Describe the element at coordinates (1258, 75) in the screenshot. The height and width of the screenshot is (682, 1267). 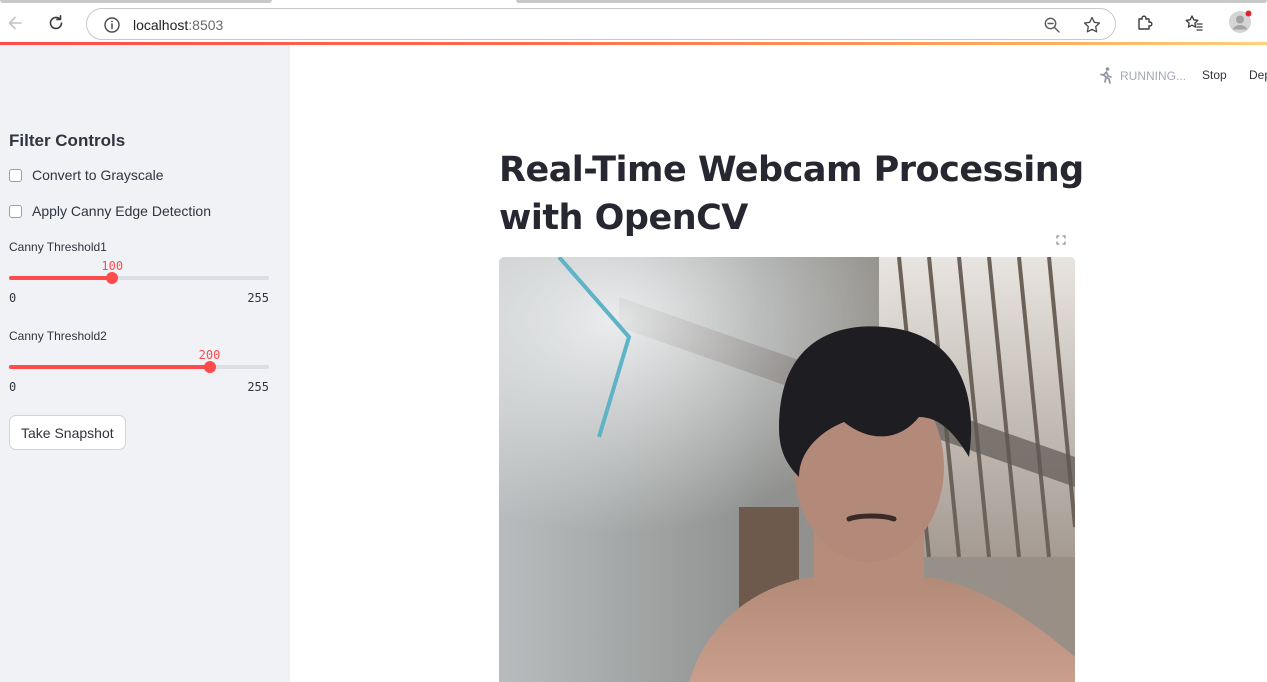
I see `deploy-button: Deploy` at that location.